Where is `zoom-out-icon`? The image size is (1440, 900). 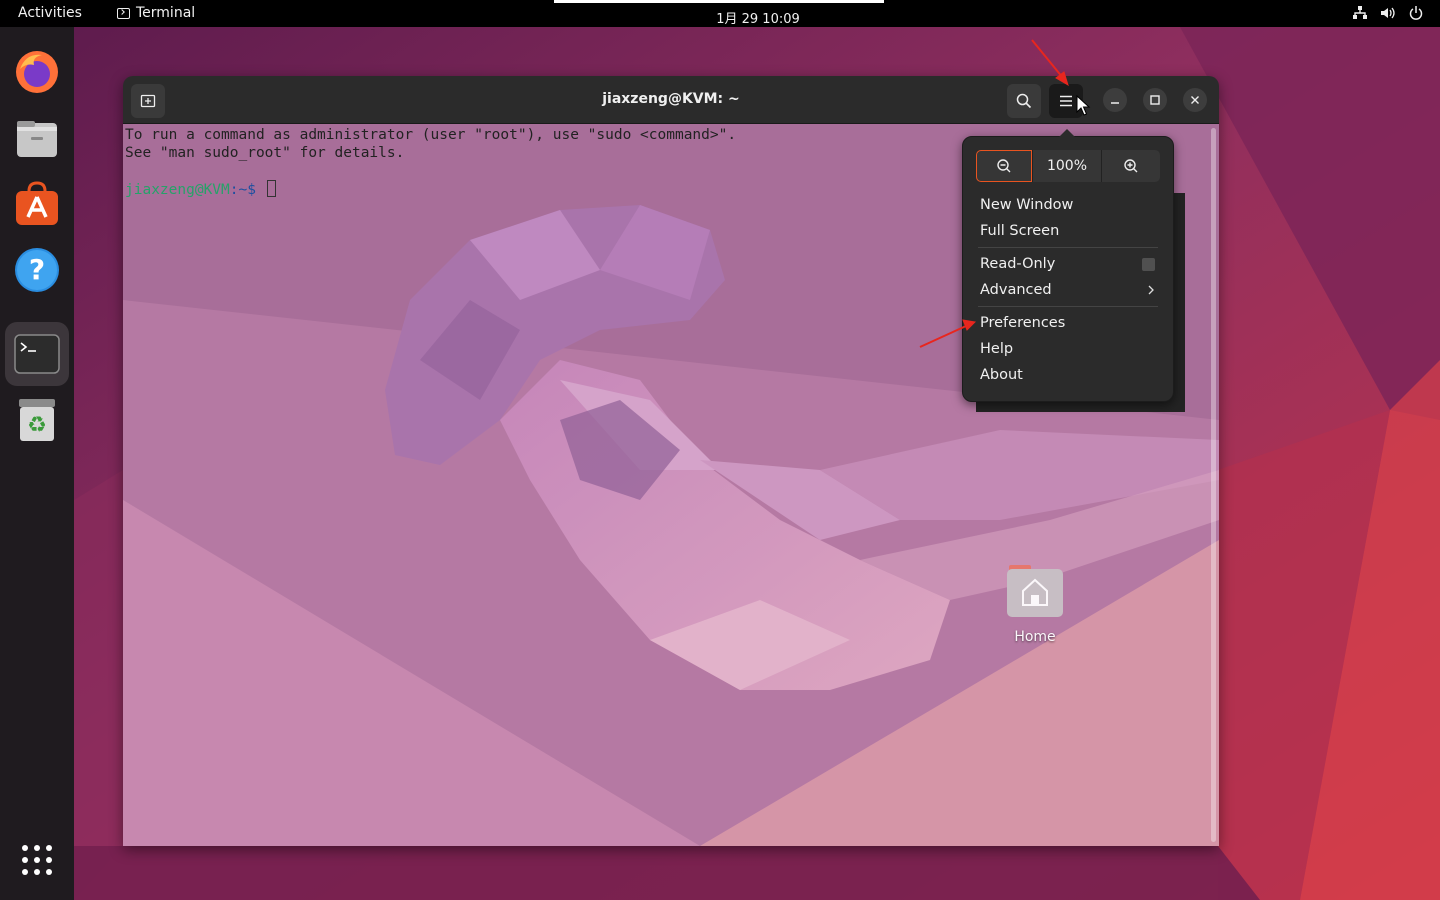 zoom-out-icon is located at coordinates (1004, 166).